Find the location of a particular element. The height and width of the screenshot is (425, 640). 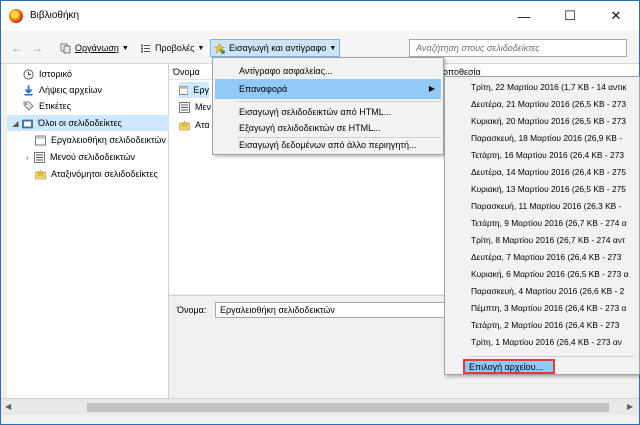

title-bar: Βιβλιοθήκη — ☐ ✕ is located at coordinates (320, 16).